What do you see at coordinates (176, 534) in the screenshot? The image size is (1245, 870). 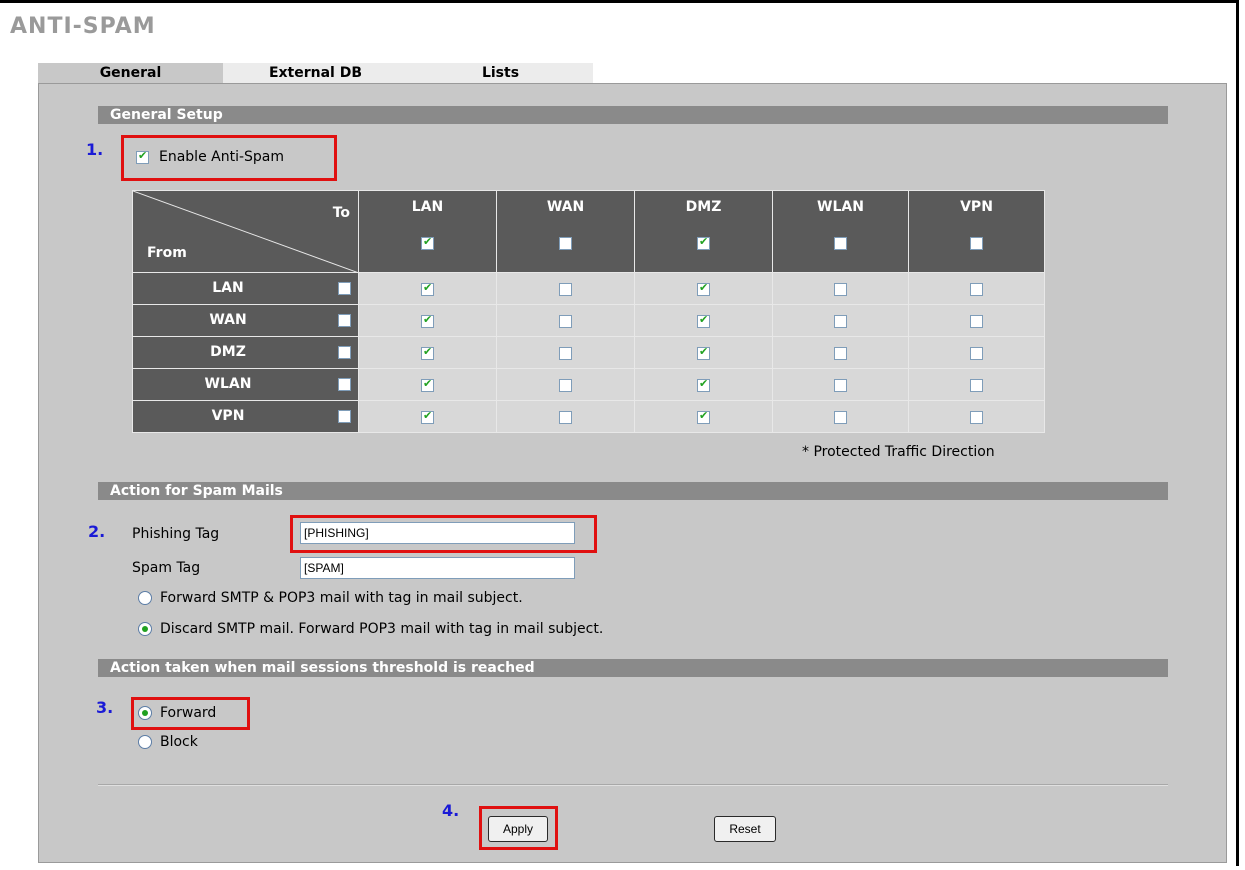 I see `phishing-tag-label: Phishing Tag` at bounding box center [176, 534].